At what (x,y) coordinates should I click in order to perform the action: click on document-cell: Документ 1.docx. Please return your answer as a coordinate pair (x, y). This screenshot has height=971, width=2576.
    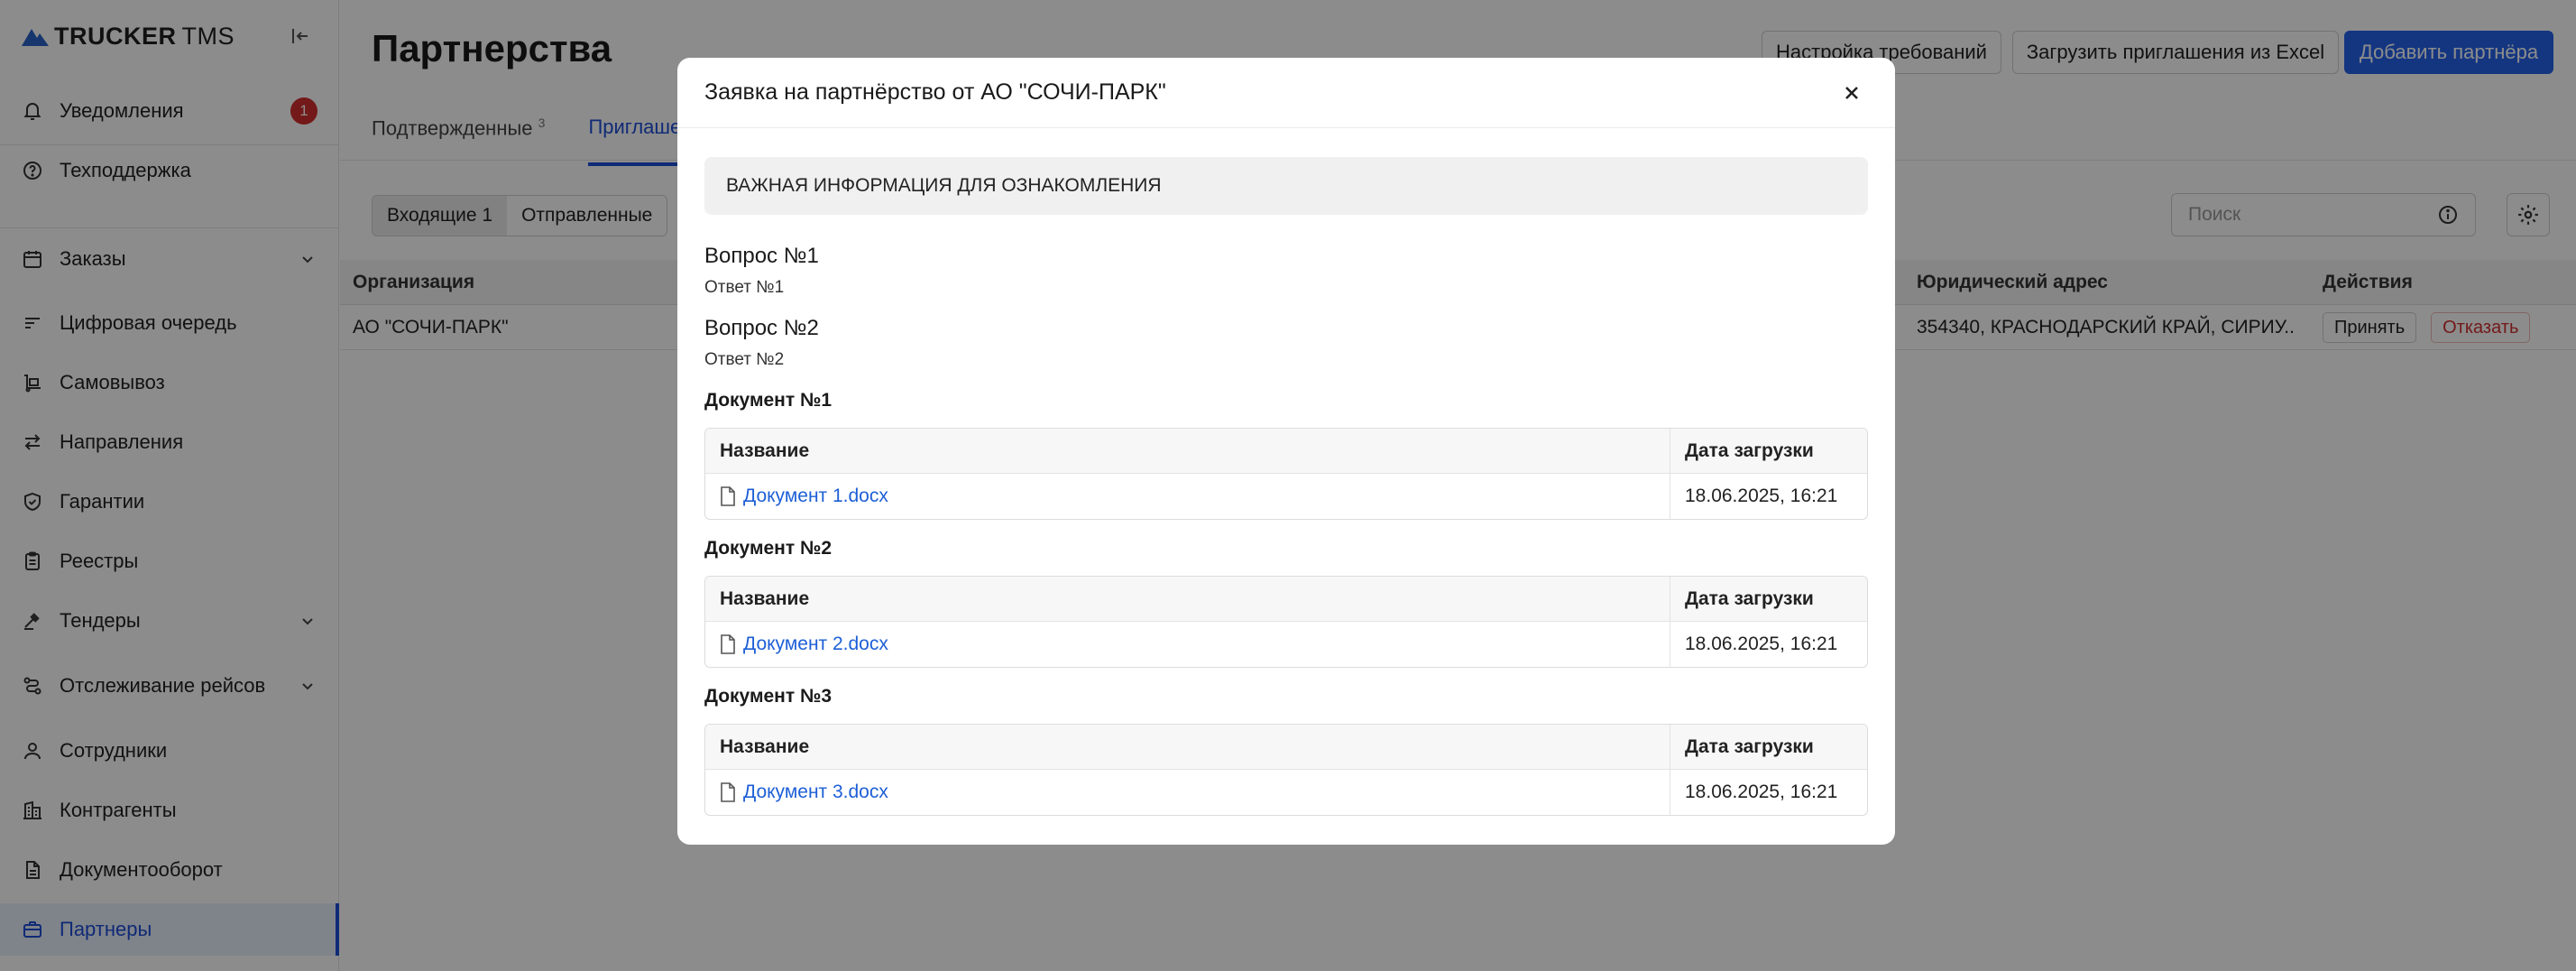
    Looking at the image, I should click on (1187, 497).